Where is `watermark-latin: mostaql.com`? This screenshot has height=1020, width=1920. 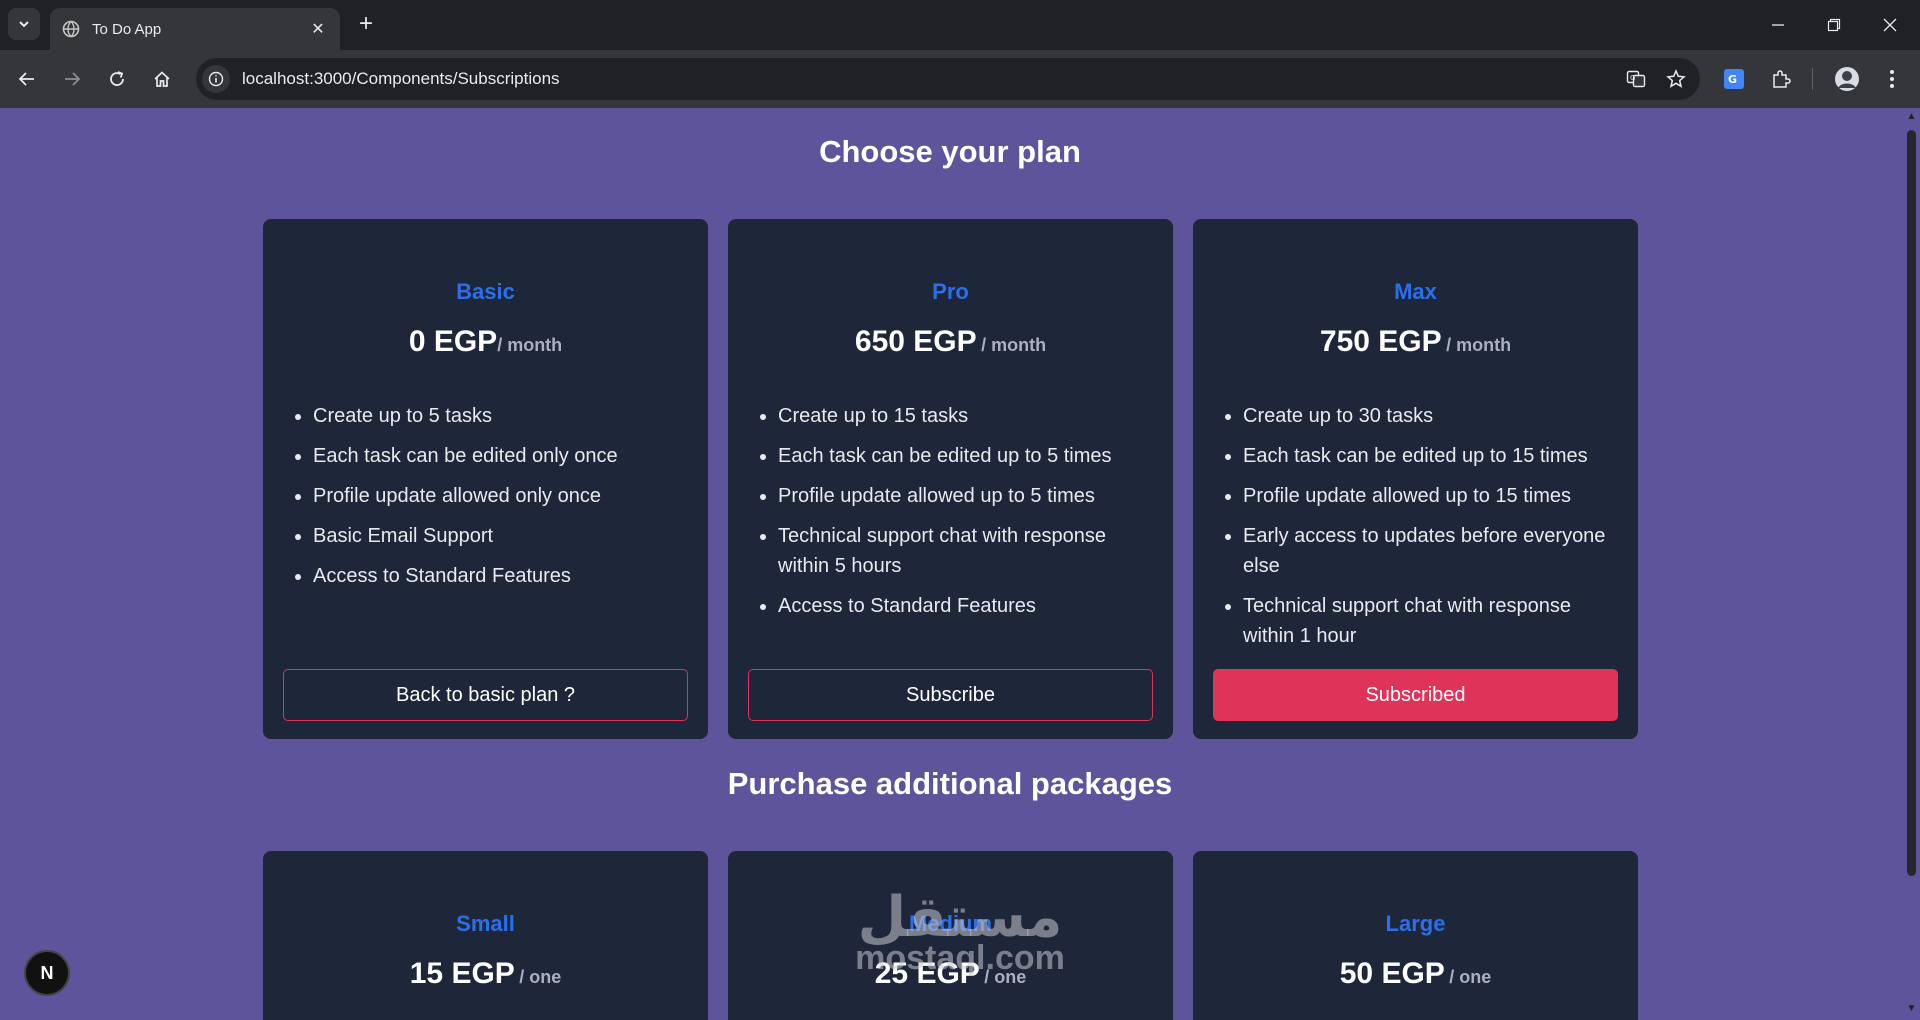 watermark-latin: mostaql.com is located at coordinates (960, 958).